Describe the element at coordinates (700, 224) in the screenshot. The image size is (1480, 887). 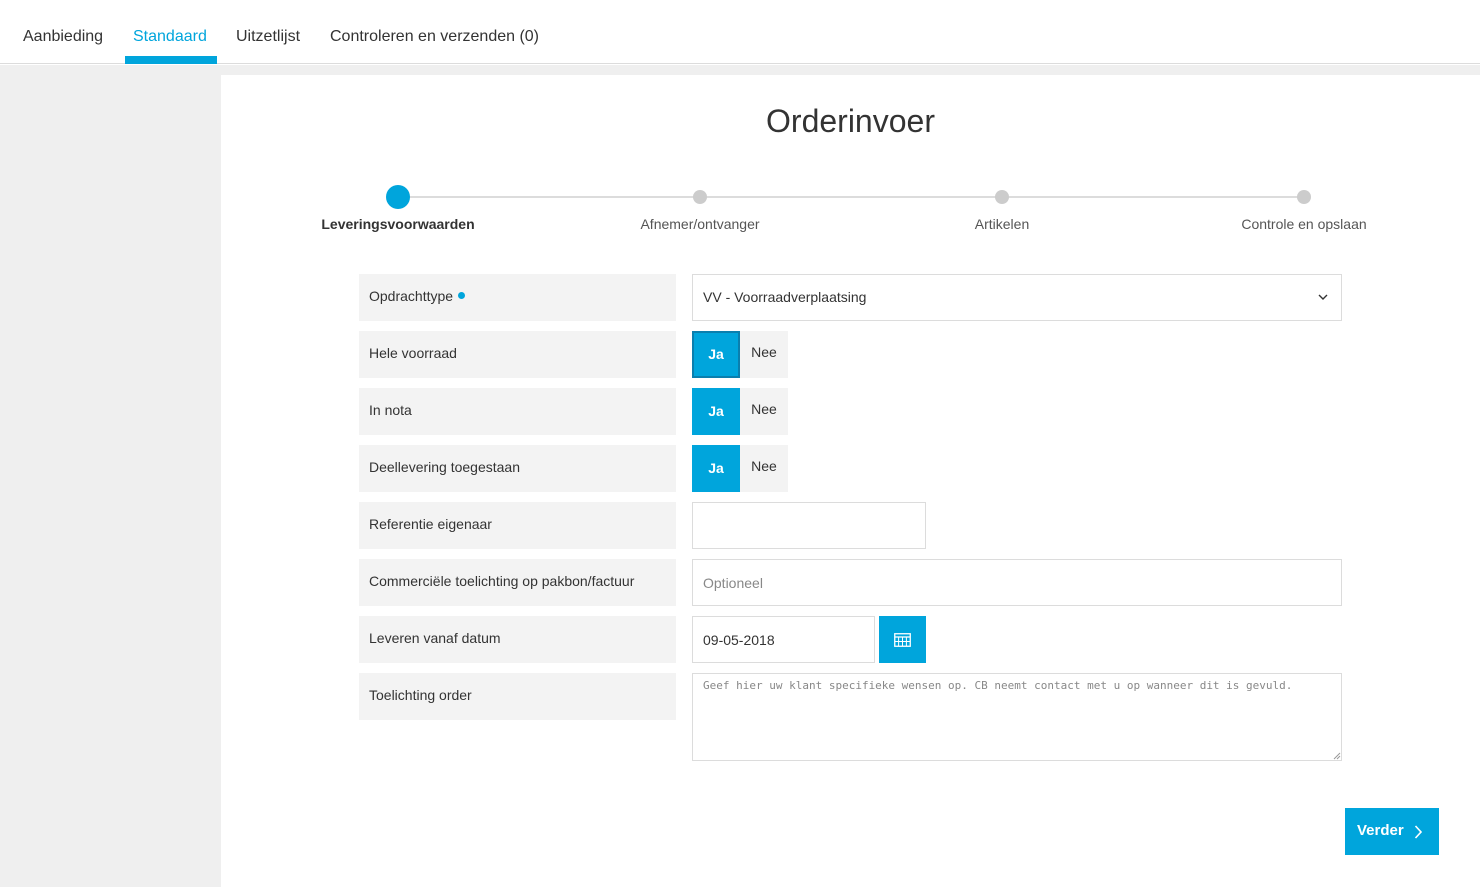
I see `step-label-afnemer-ontvanger: Afnemer/ontvanger` at that location.